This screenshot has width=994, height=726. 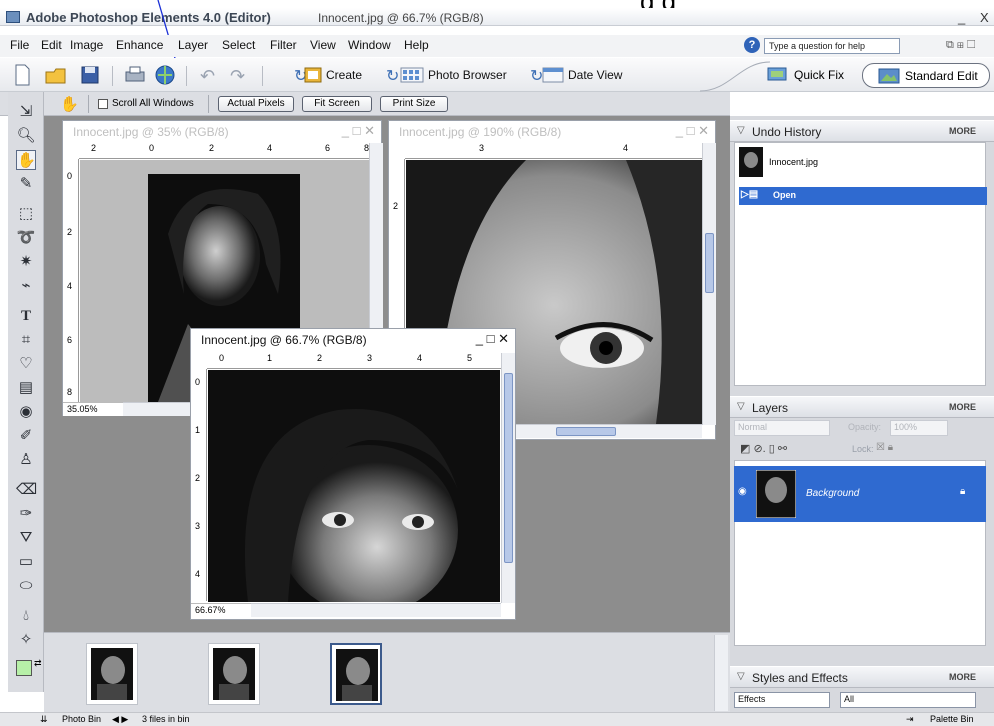 I want to click on marquee-tool-icon: ⬚, so click(x=26, y=214).